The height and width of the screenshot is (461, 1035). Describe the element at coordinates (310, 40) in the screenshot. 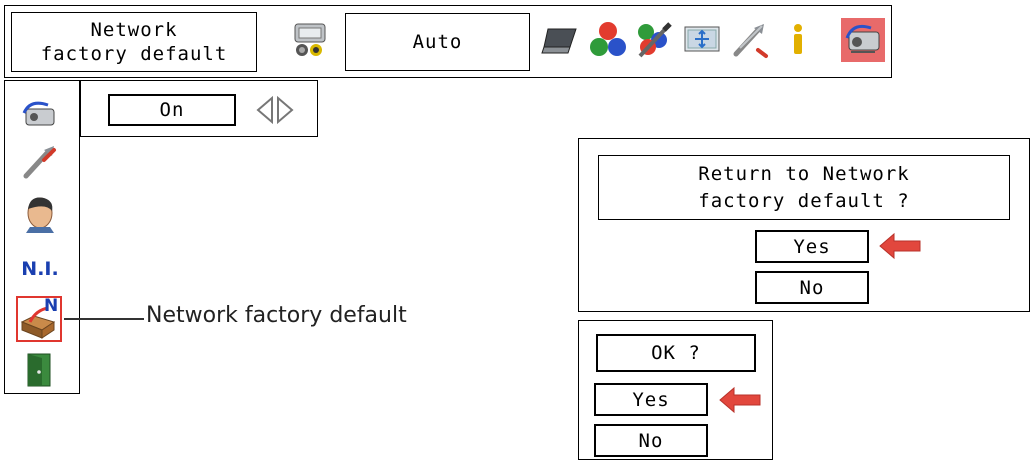

I see `input-source-icon` at that location.